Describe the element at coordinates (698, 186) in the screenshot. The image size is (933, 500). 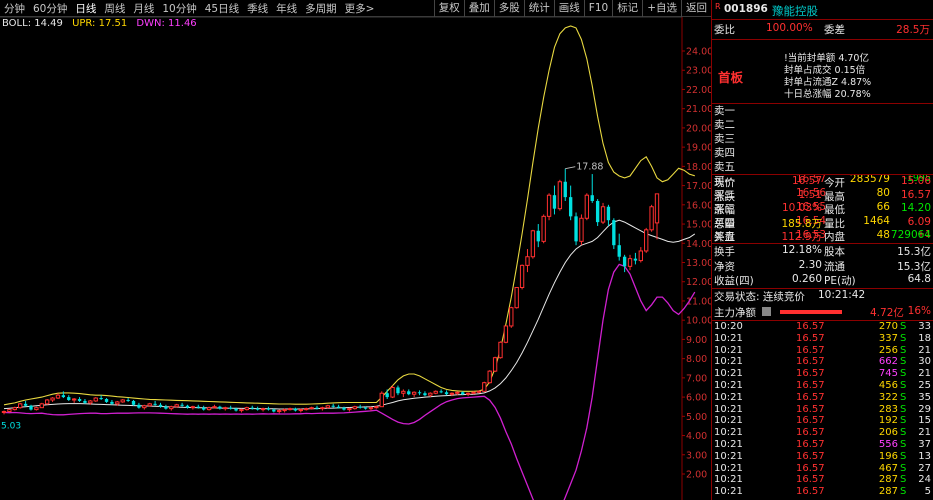
I see `axis-tick-label: 17.00` at that location.